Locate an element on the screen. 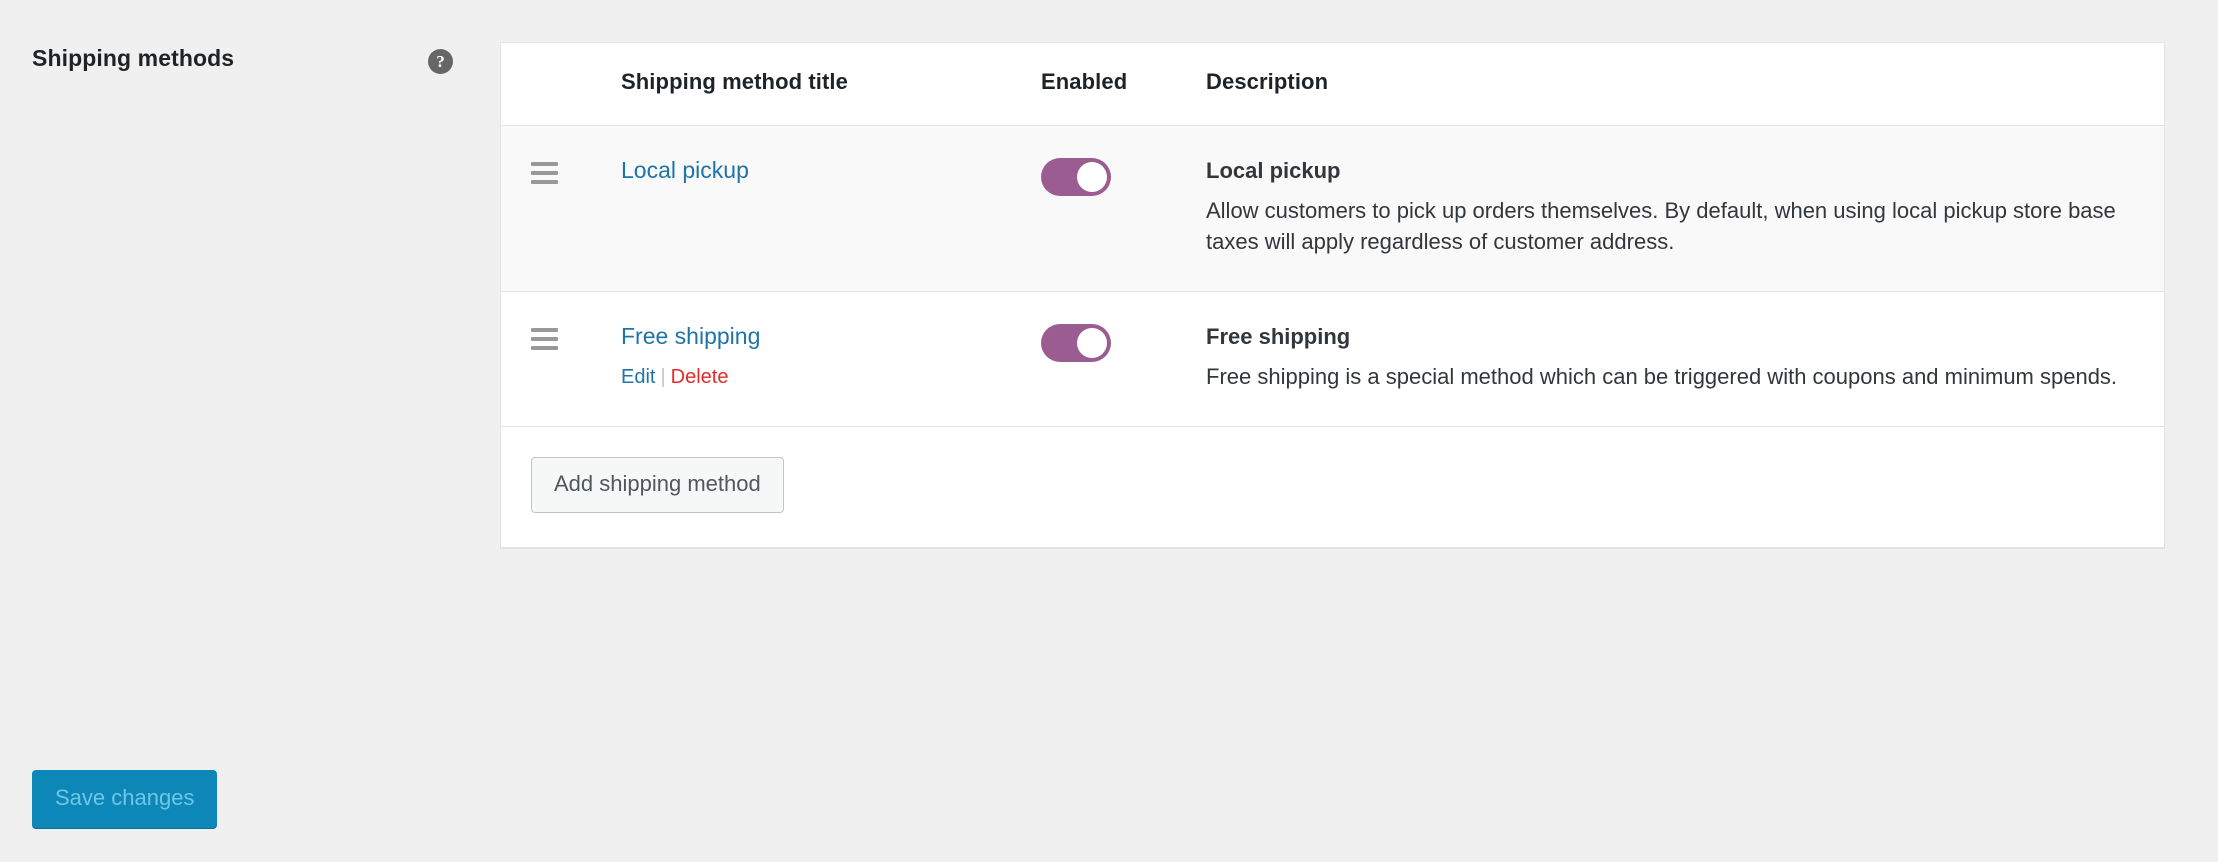 This screenshot has width=2218, height=862. row-title-cell: Local pickup is located at coordinates (831, 209).